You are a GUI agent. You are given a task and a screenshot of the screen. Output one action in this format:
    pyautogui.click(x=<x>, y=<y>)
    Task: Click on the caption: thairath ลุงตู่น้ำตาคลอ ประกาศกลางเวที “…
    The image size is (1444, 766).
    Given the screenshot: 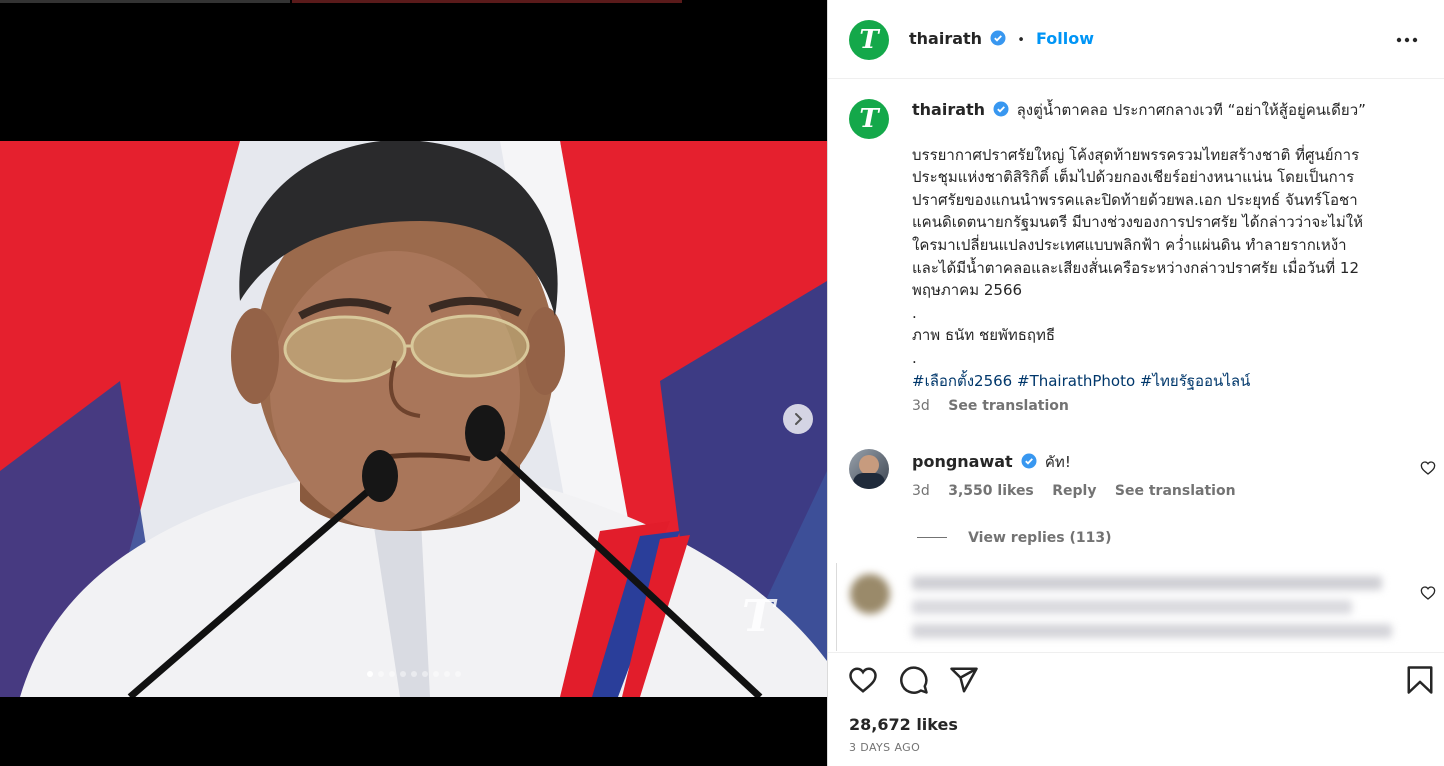 What is the action you would take?
    pyautogui.click(x=1169, y=256)
    